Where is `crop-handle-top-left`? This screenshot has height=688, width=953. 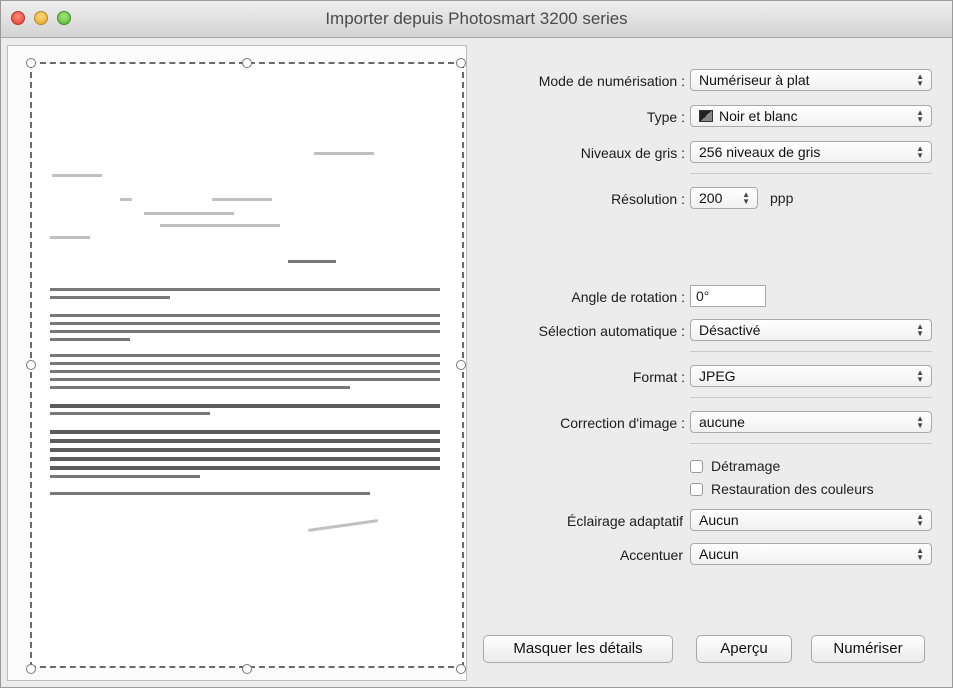
crop-handle-top-left is located at coordinates (31, 63).